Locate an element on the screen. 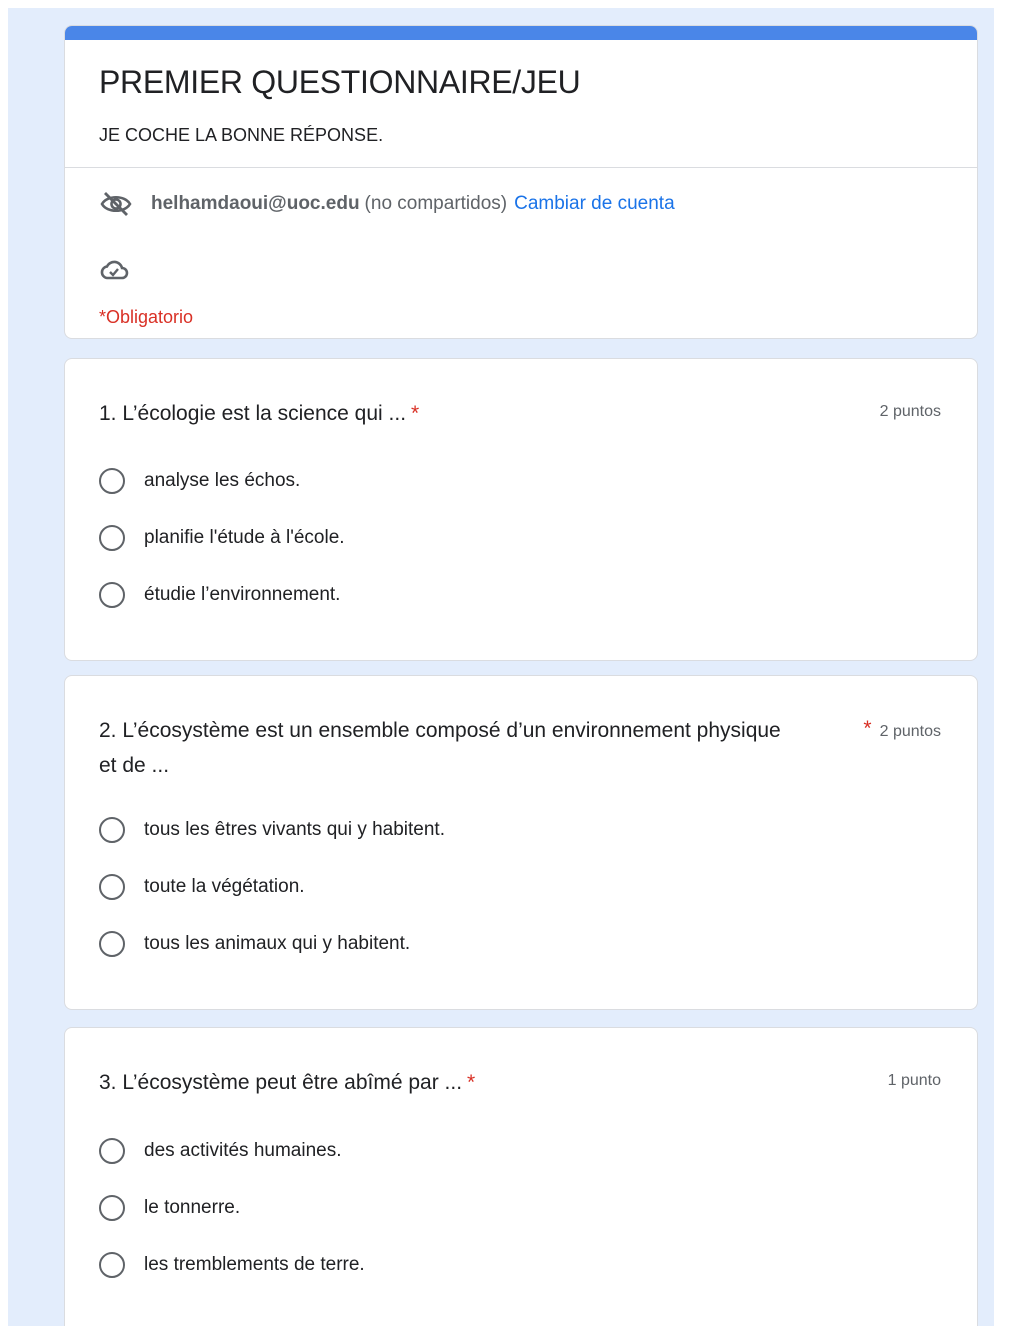 This screenshot has width=1020, height=1326. eye-off-icon is located at coordinates (117, 204).